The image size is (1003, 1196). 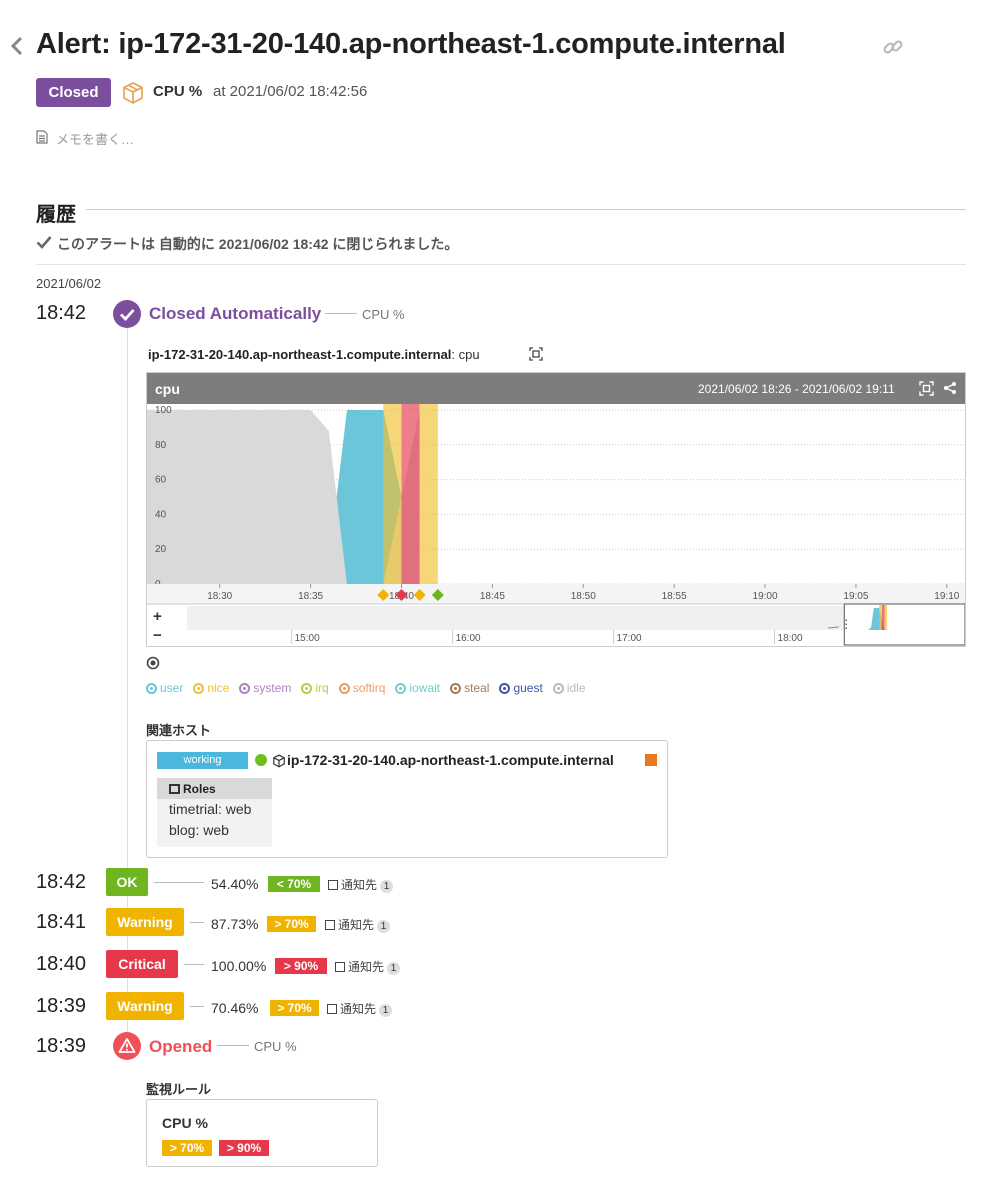 I want to click on closed-event-label: Closed Automatically, so click(x=235, y=313).